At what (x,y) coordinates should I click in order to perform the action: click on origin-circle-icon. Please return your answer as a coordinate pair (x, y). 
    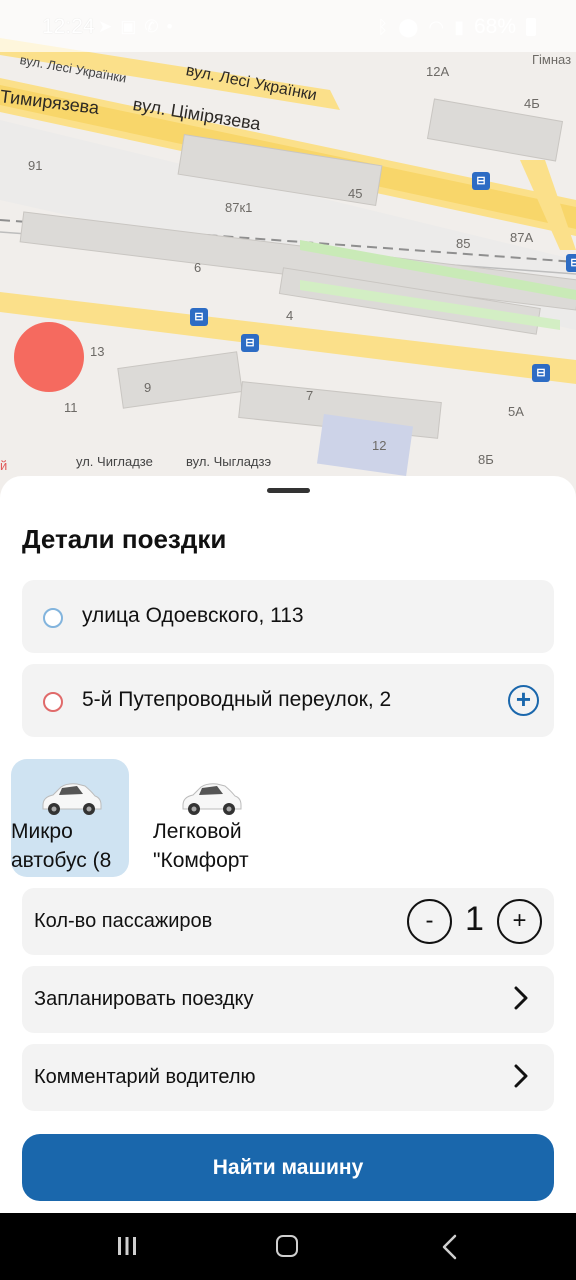
    Looking at the image, I should click on (53, 618).